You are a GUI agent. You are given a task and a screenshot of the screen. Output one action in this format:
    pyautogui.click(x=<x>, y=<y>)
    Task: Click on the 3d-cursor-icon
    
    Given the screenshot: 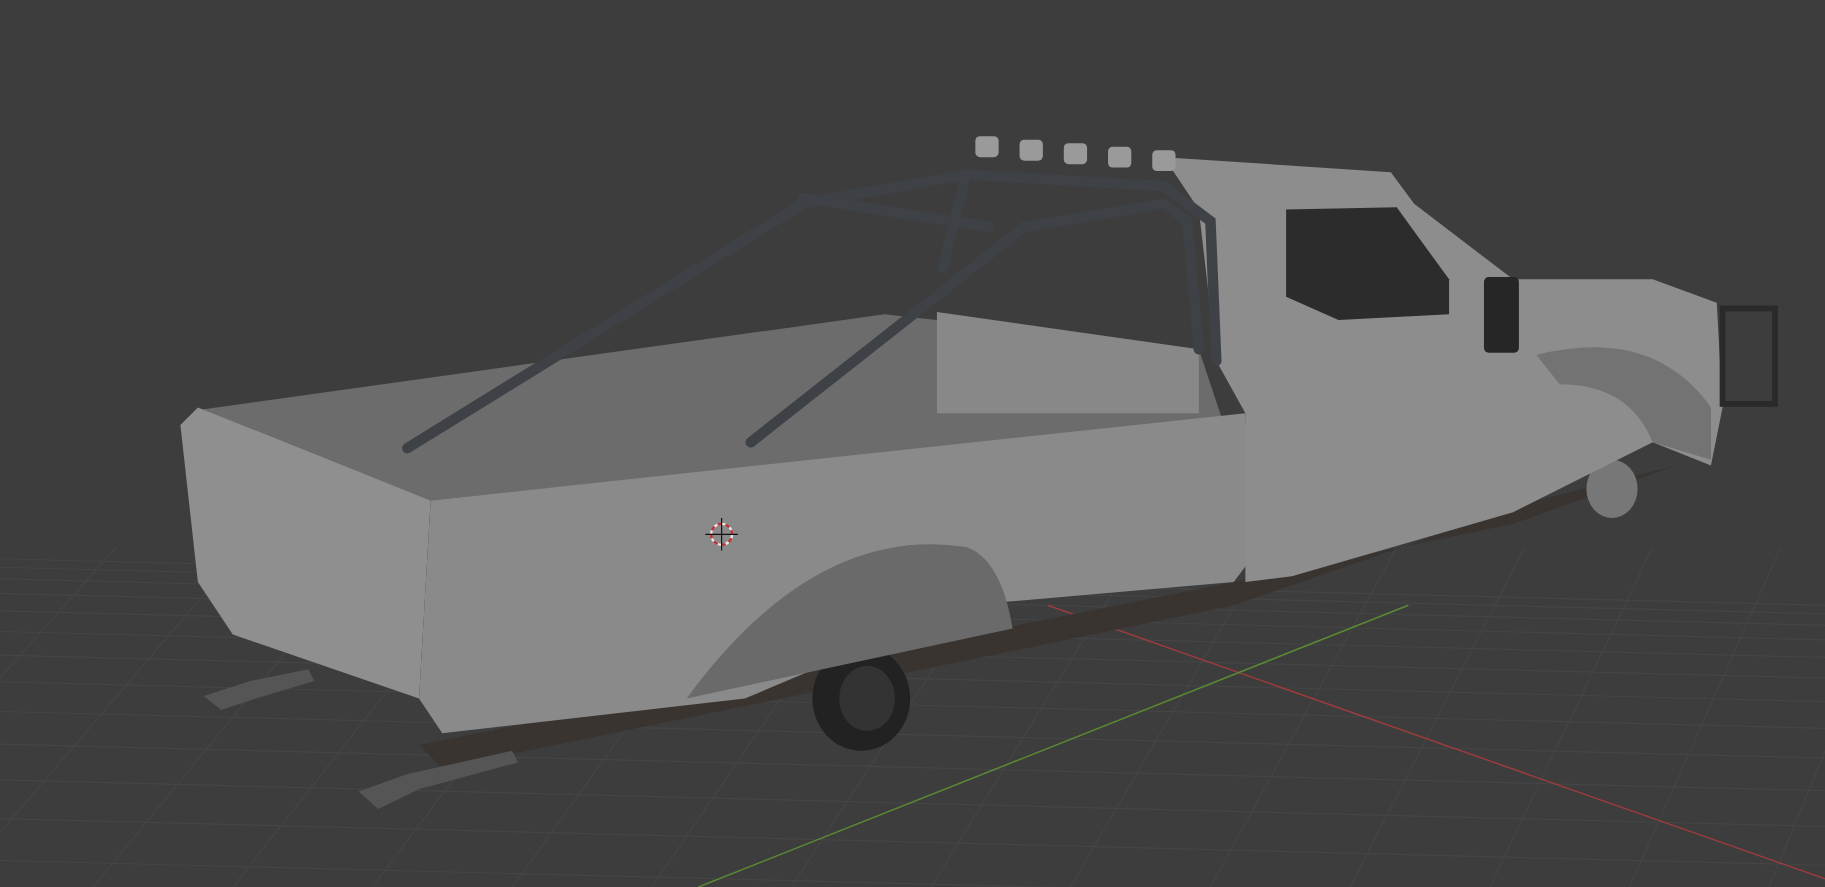 What is the action you would take?
    pyautogui.click(x=721, y=534)
    